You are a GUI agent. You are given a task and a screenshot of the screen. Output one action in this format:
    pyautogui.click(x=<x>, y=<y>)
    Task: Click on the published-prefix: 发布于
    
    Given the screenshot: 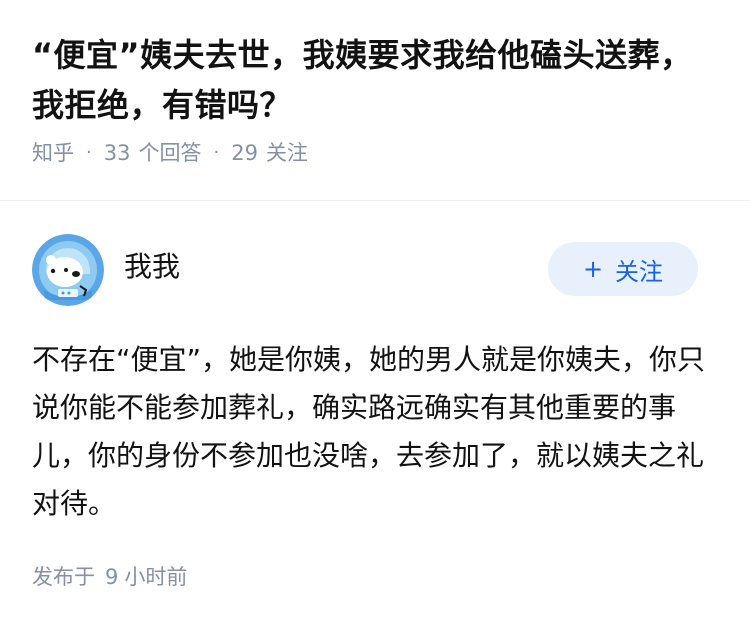 What is the action you would take?
    pyautogui.click(x=63, y=577)
    